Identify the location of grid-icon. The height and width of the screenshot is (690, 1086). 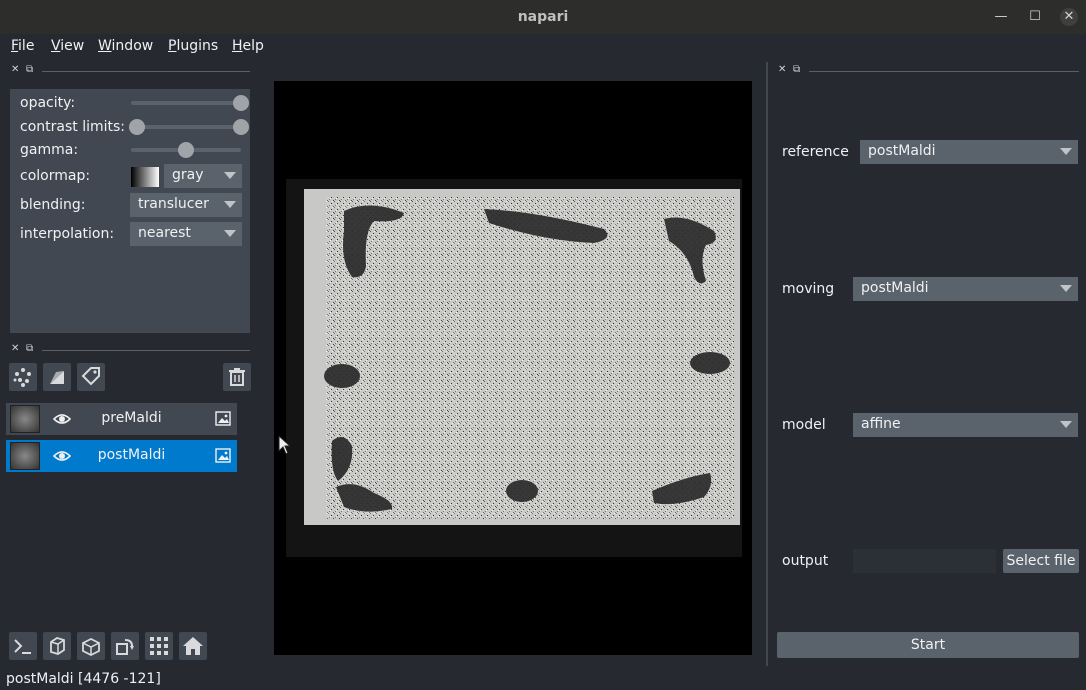
(159, 646).